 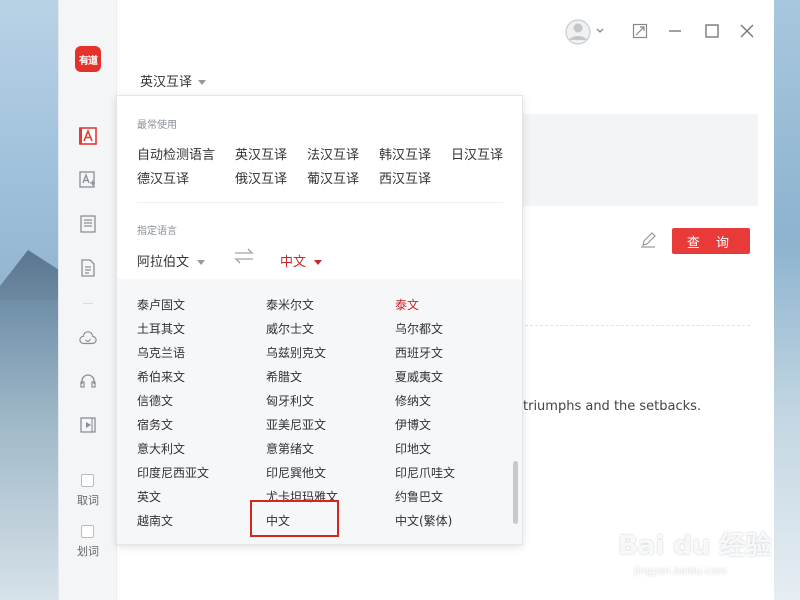 What do you see at coordinates (261, 153) in the screenshot?
I see `frequent-item: 英汉互译` at bounding box center [261, 153].